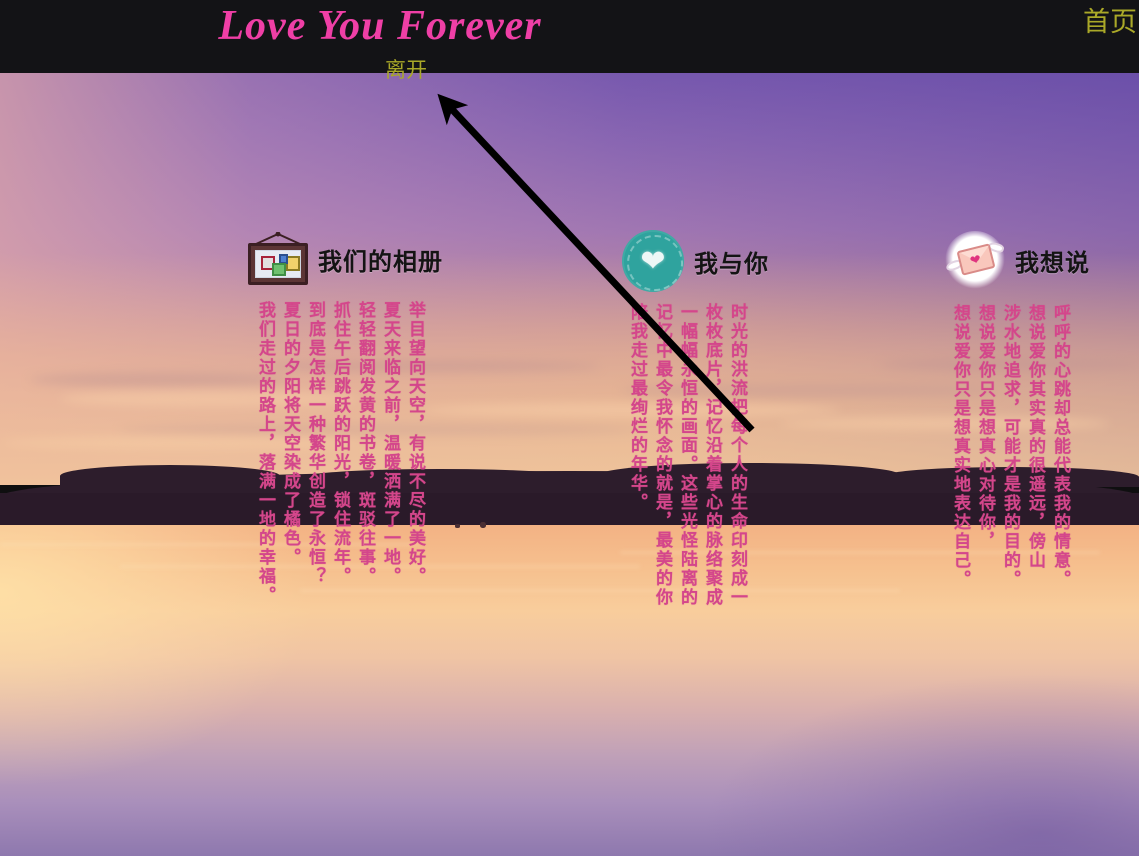 The width and height of the screenshot is (1139, 856). What do you see at coordinates (415, 443) in the screenshot?
I see `text-column: 举目望向天空，有说不尽的美好。` at bounding box center [415, 443].